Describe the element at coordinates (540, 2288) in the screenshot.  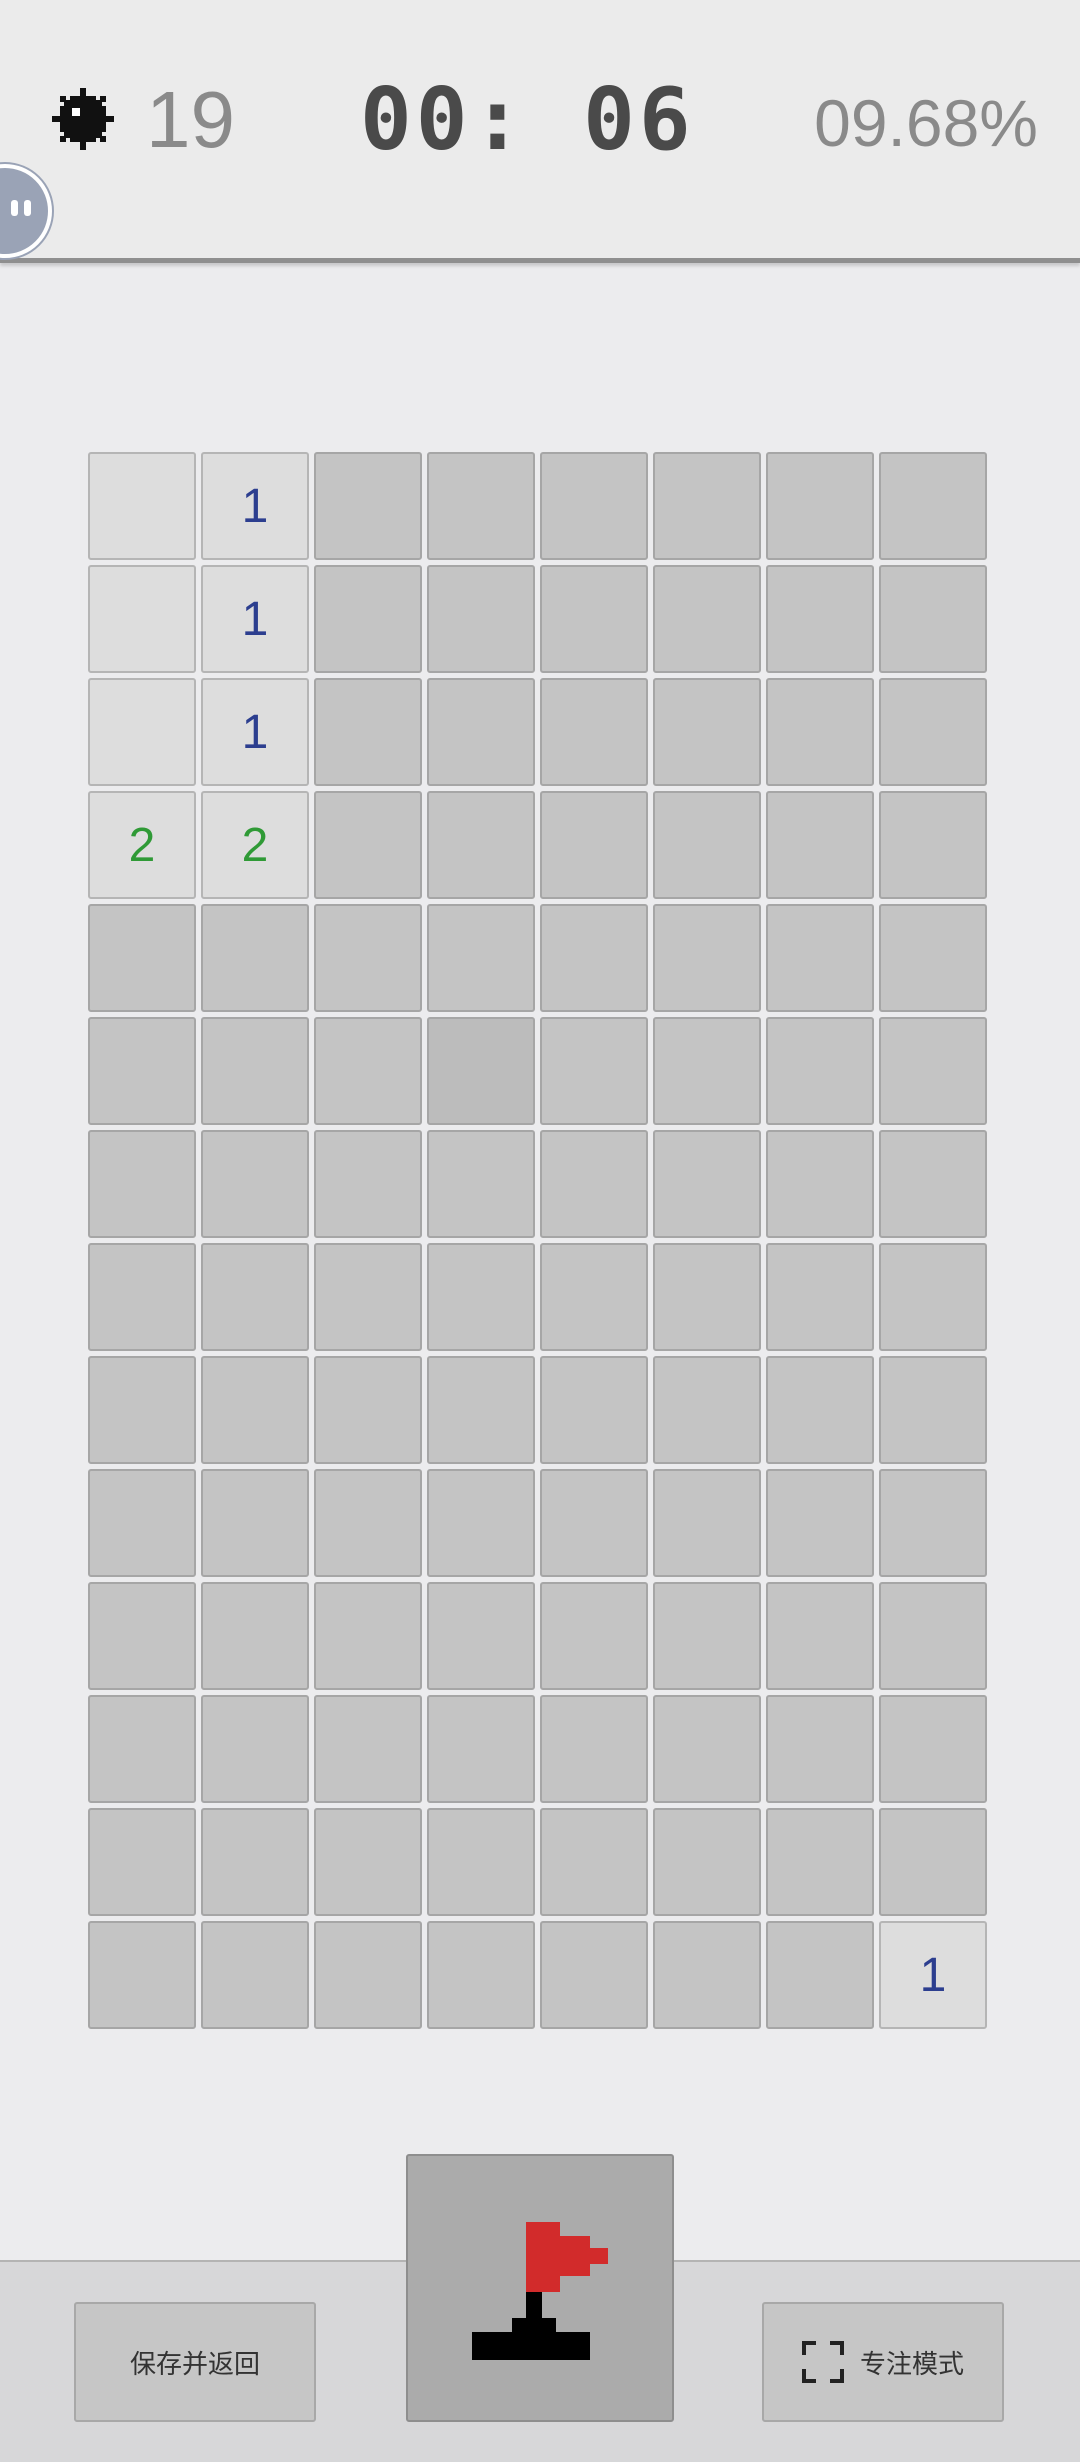
I see `flag-mode-button` at that location.